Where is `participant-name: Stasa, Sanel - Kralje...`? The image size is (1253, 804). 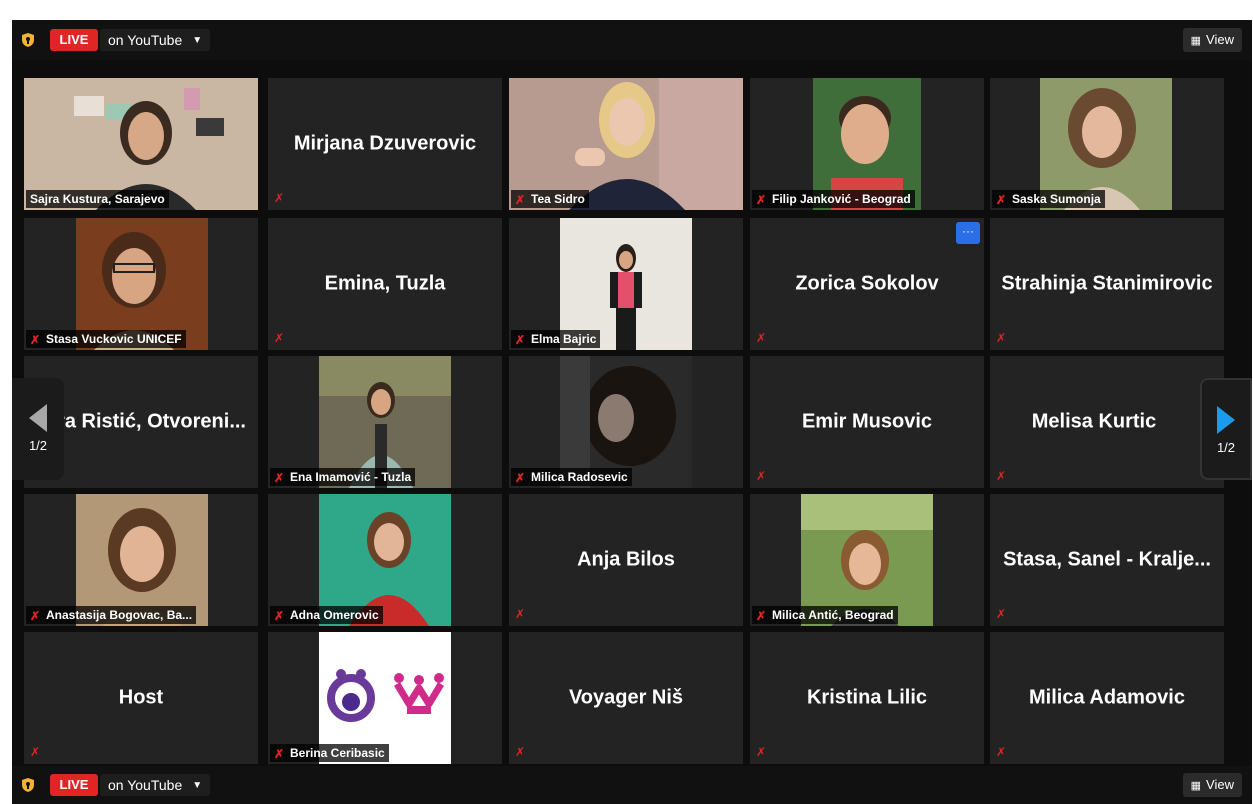 participant-name: Stasa, Sanel - Kralje... is located at coordinates (1107, 559).